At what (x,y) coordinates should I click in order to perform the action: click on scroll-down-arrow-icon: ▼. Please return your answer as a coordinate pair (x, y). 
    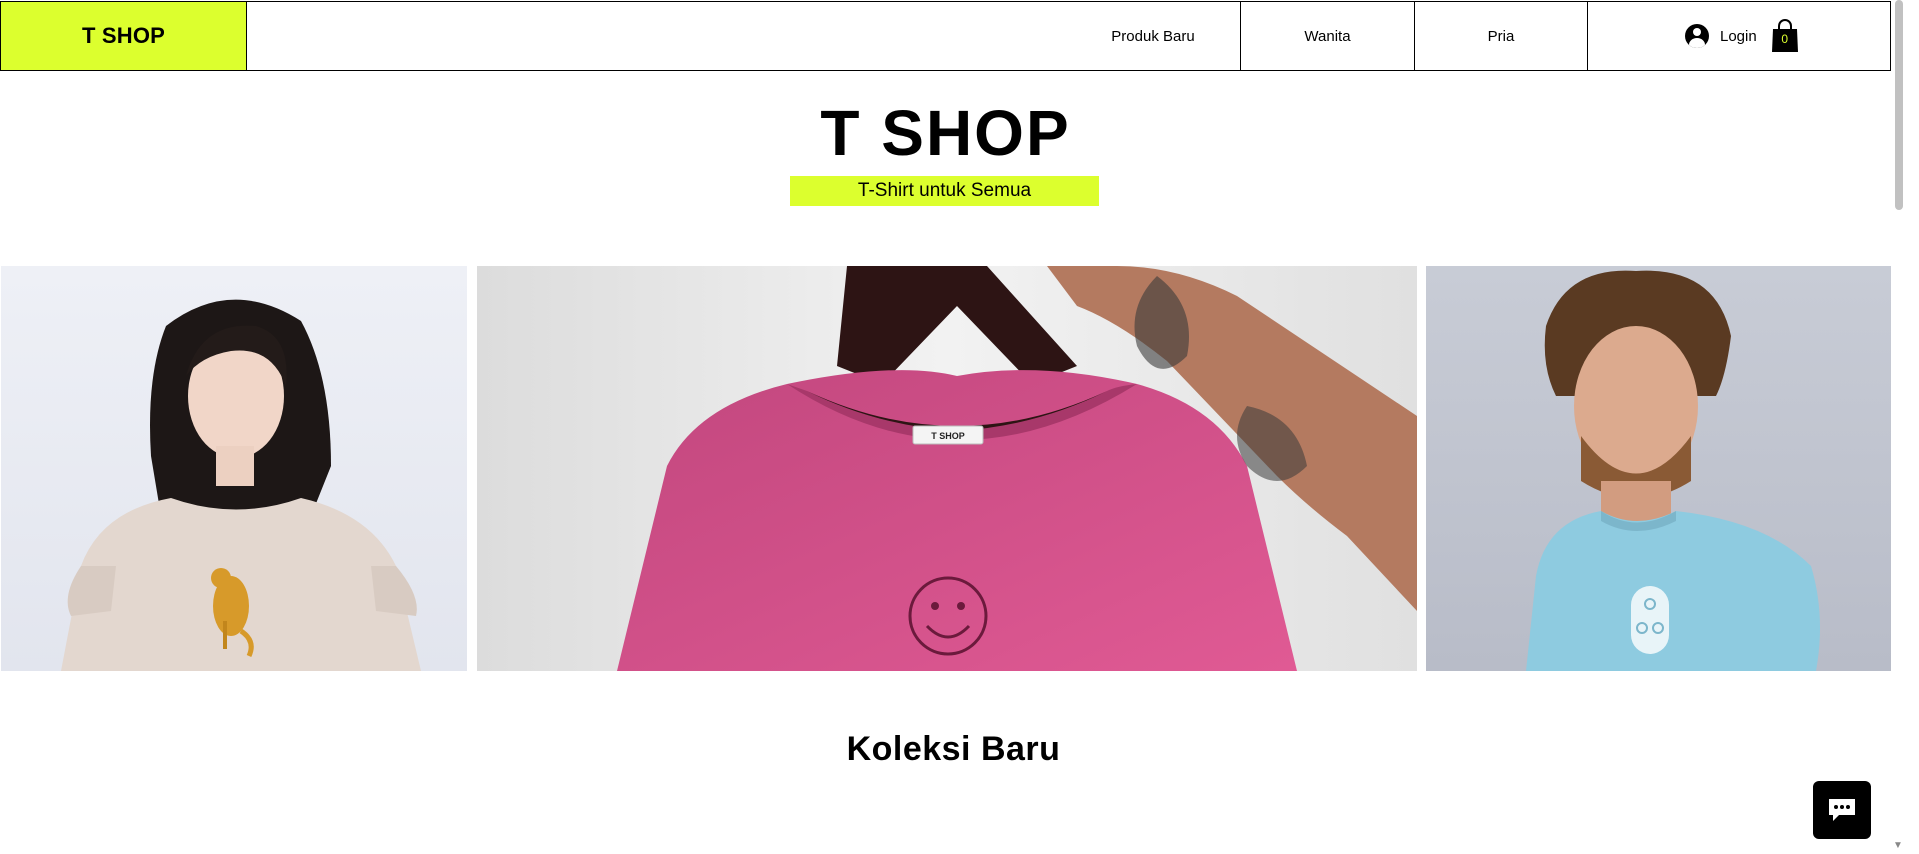
    Looking at the image, I should click on (1898, 845).